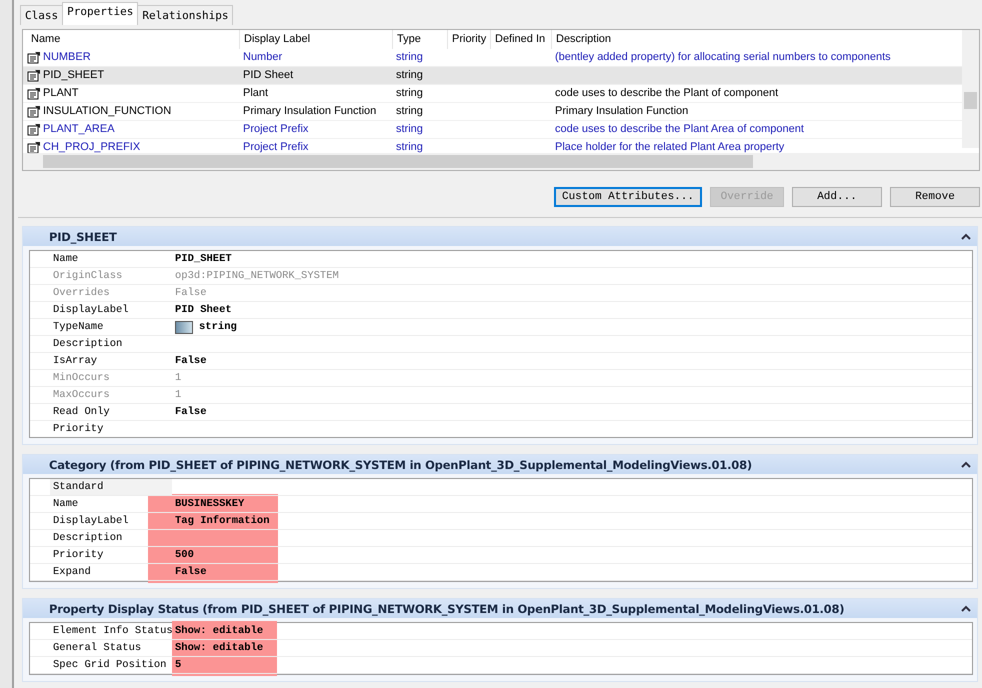  Describe the element at coordinates (492, 94) in the screenshot. I see `property-row: PLANT Plant string code uses to describe the Plant of component` at that location.